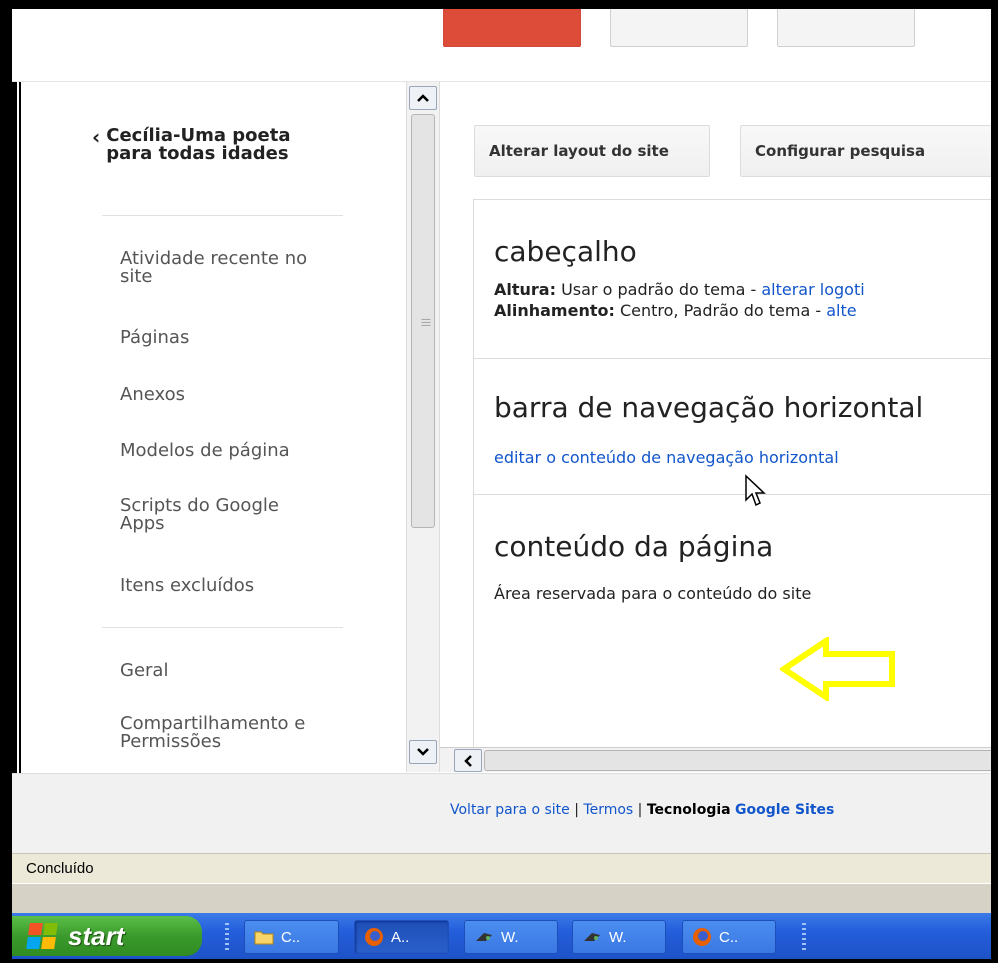 The image size is (998, 963). Describe the element at coordinates (837, 669) in the screenshot. I see `arrow-left-icon` at that location.